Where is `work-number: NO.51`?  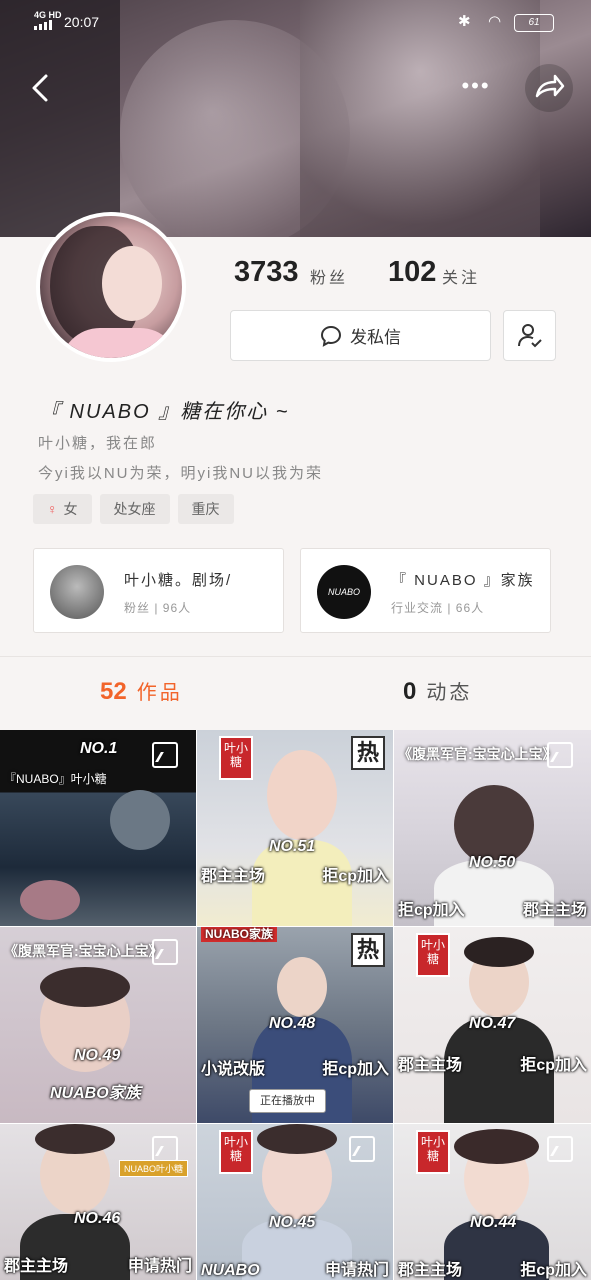 work-number: NO.51 is located at coordinates (292, 846).